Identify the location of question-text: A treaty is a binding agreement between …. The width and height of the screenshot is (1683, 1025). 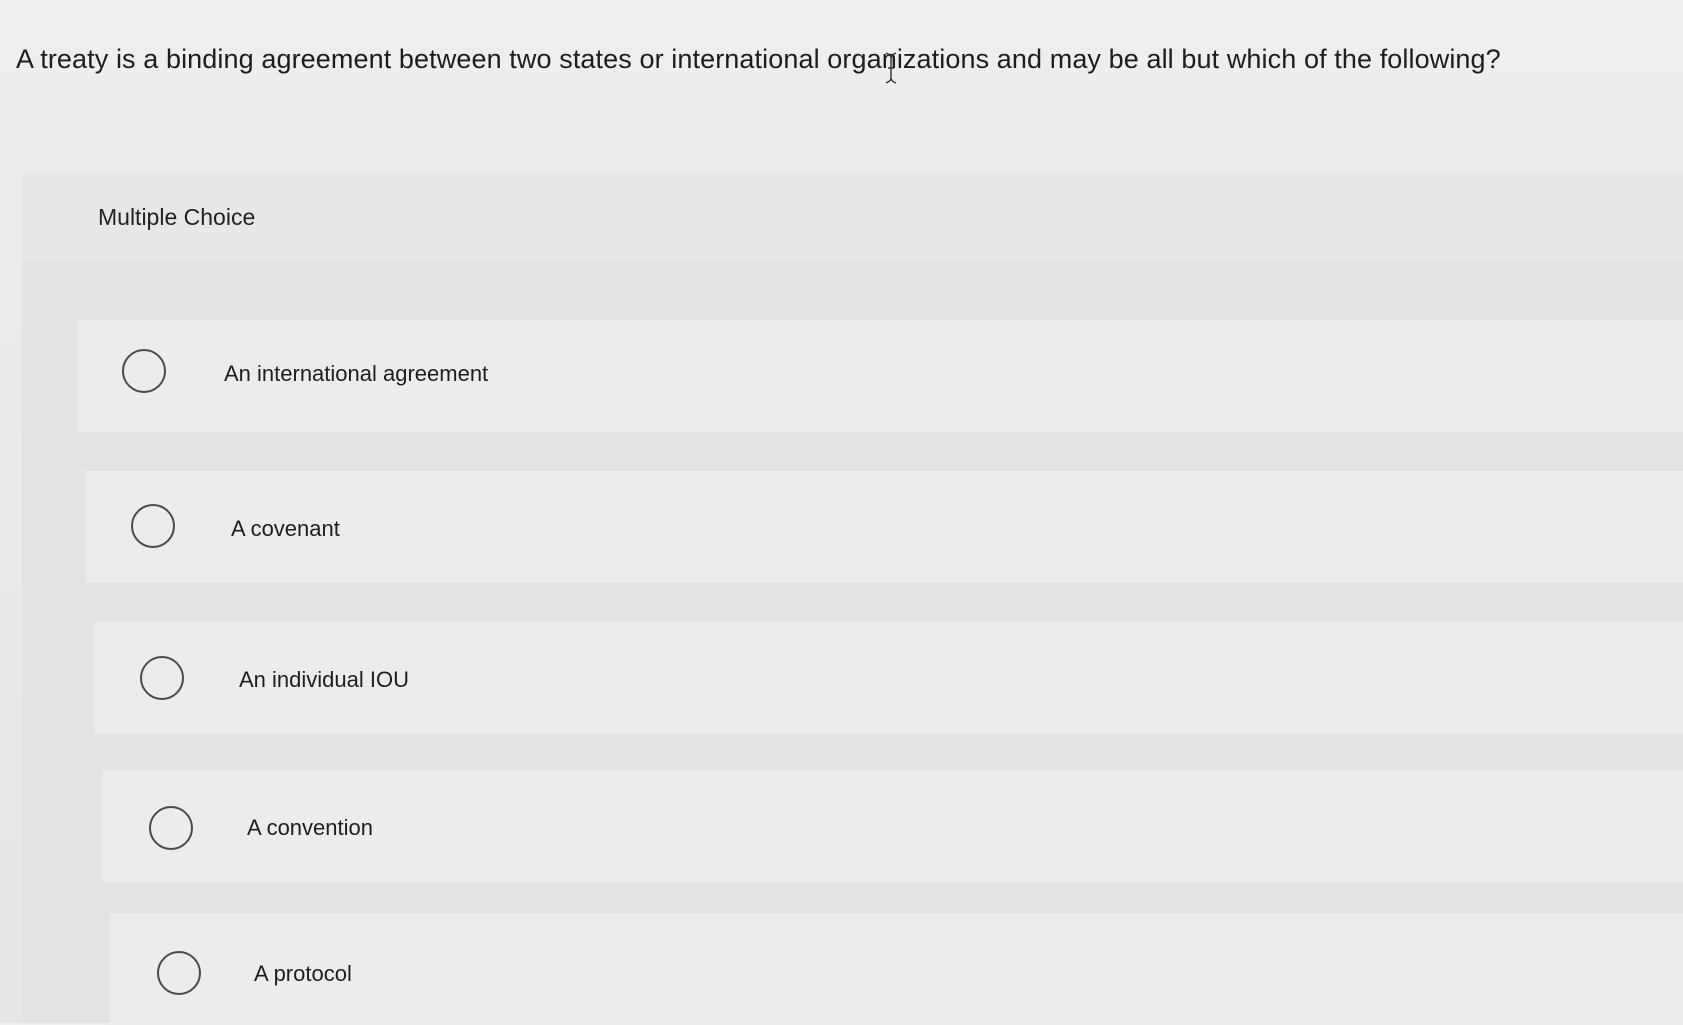
(758, 59).